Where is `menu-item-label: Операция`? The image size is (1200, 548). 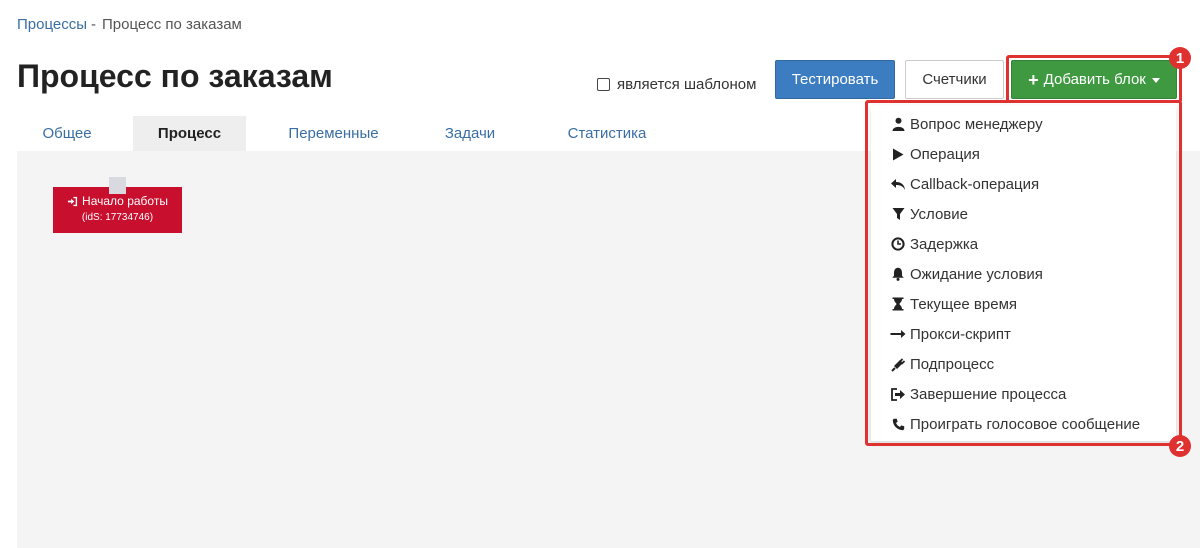
menu-item-label: Операция is located at coordinates (945, 154).